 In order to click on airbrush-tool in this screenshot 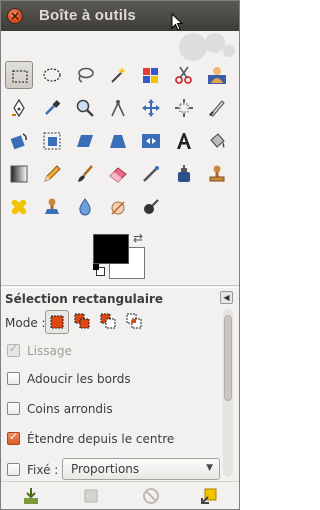, I will do `click(151, 174)`.